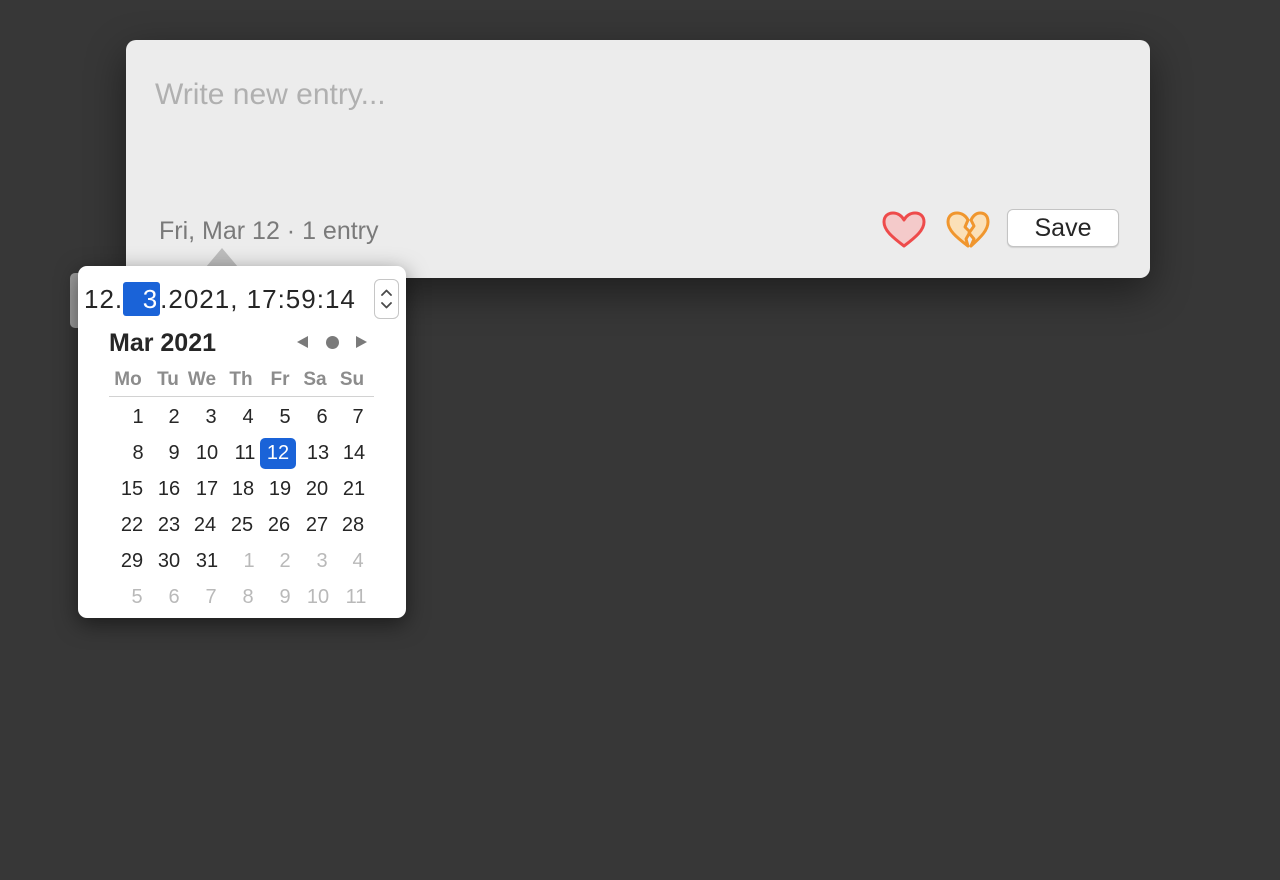 The height and width of the screenshot is (880, 1280). I want to click on calendar-day: 23, so click(169, 525).